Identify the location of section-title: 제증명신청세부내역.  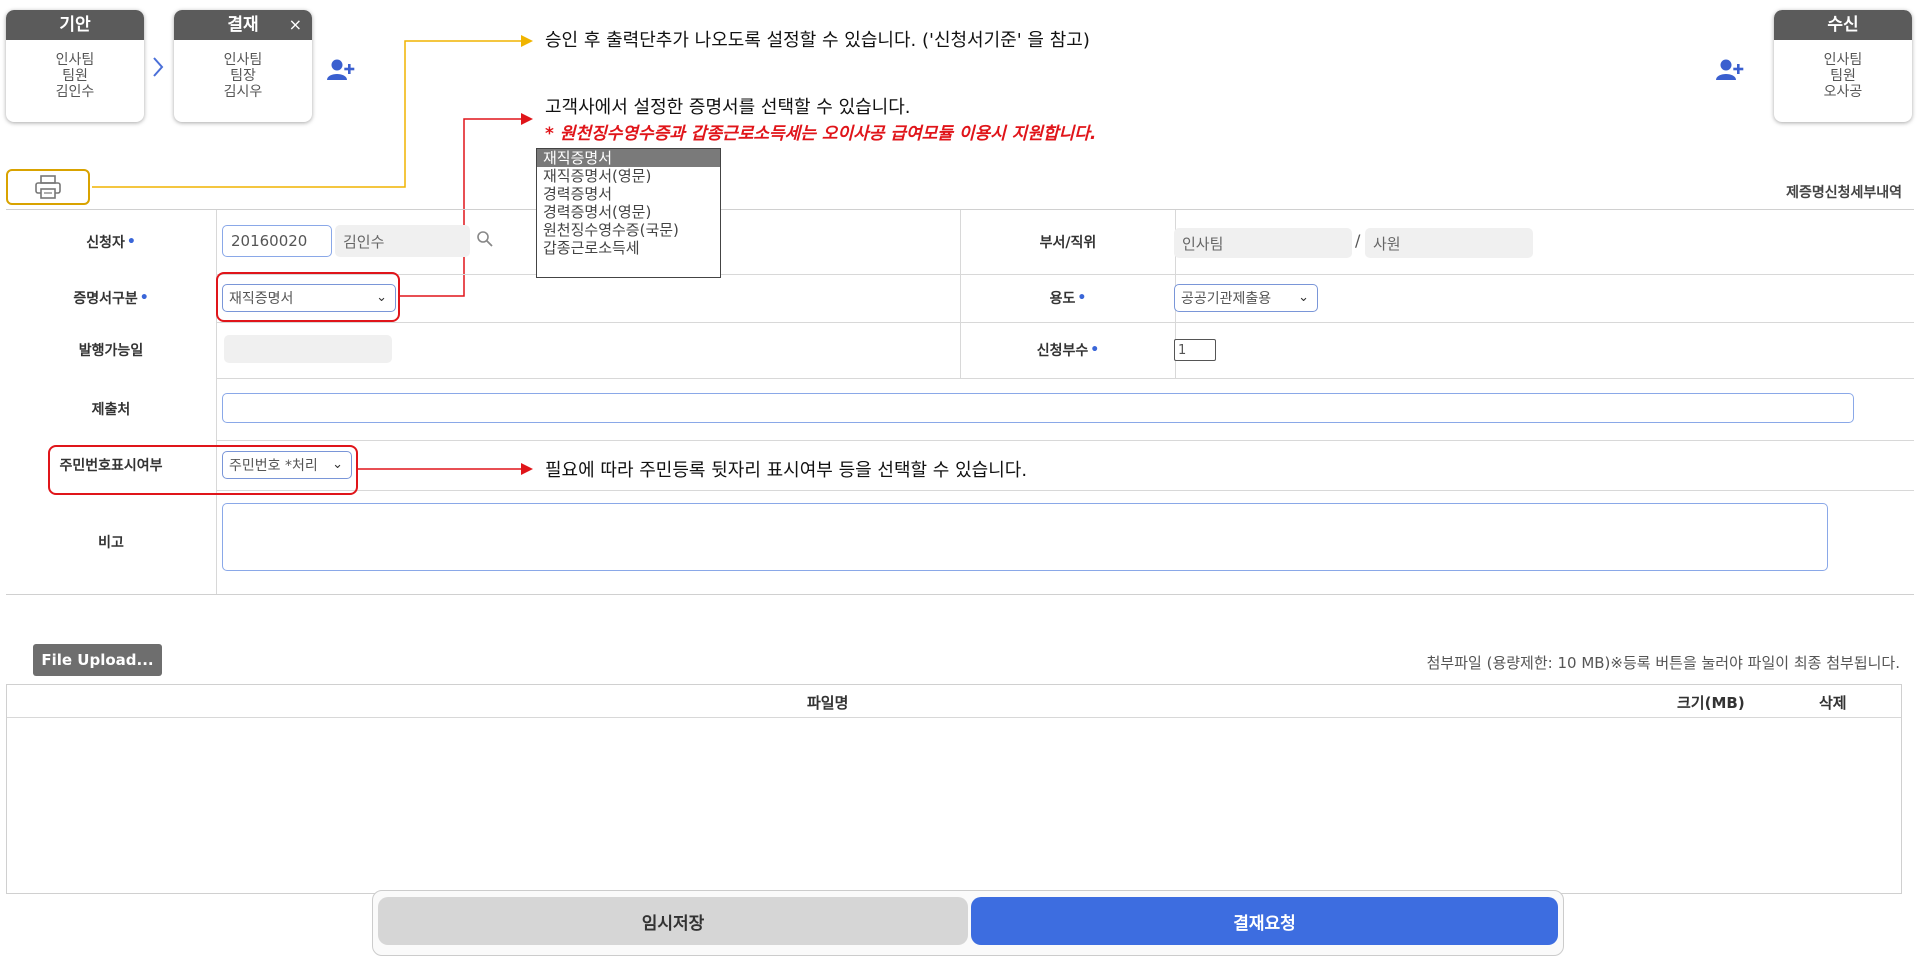
(1844, 193).